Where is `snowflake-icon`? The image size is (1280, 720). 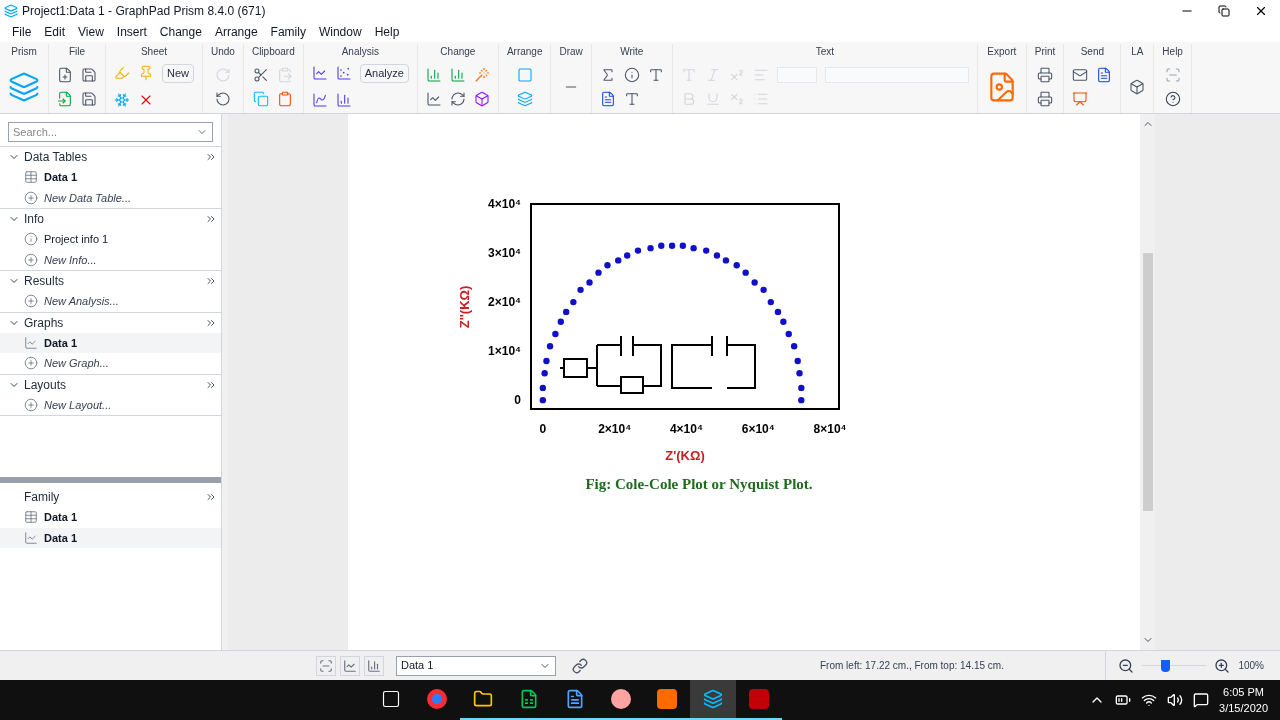 snowflake-icon is located at coordinates (122, 99).